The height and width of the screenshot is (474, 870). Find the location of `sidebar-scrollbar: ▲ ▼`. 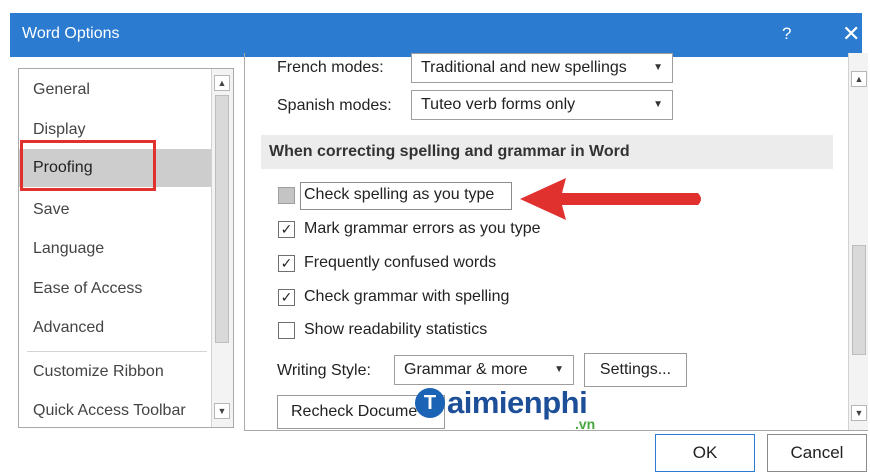

sidebar-scrollbar: ▲ ▼ is located at coordinates (222, 248).